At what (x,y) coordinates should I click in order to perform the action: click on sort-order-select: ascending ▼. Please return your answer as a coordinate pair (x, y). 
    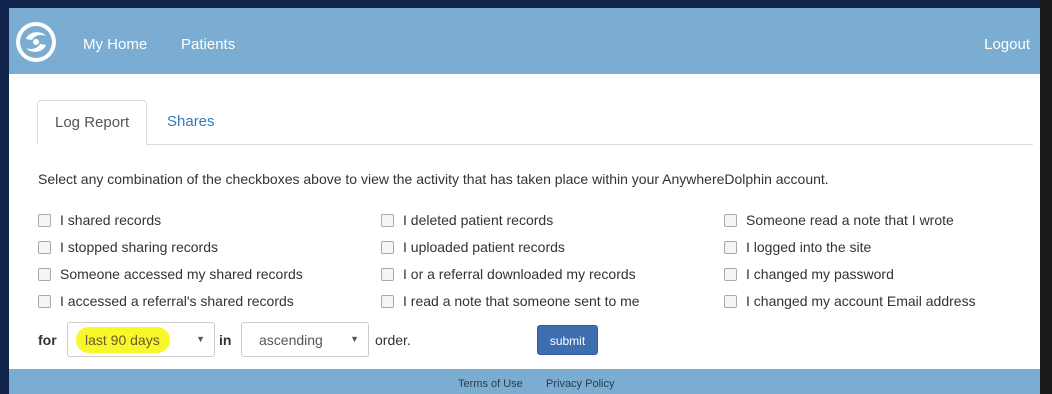
    Looking at the image, I should click on (305, 339).